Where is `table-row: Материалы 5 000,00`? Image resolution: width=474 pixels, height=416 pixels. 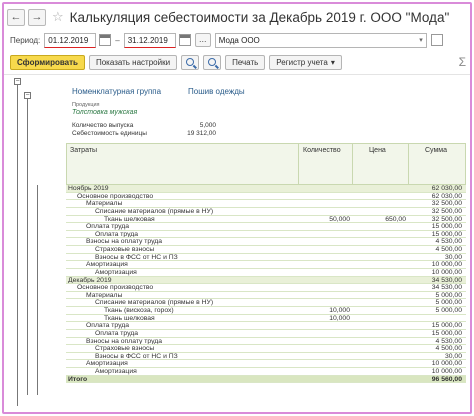
table-row: Материалы 5 000,00 is located at coordinates (266, 296).